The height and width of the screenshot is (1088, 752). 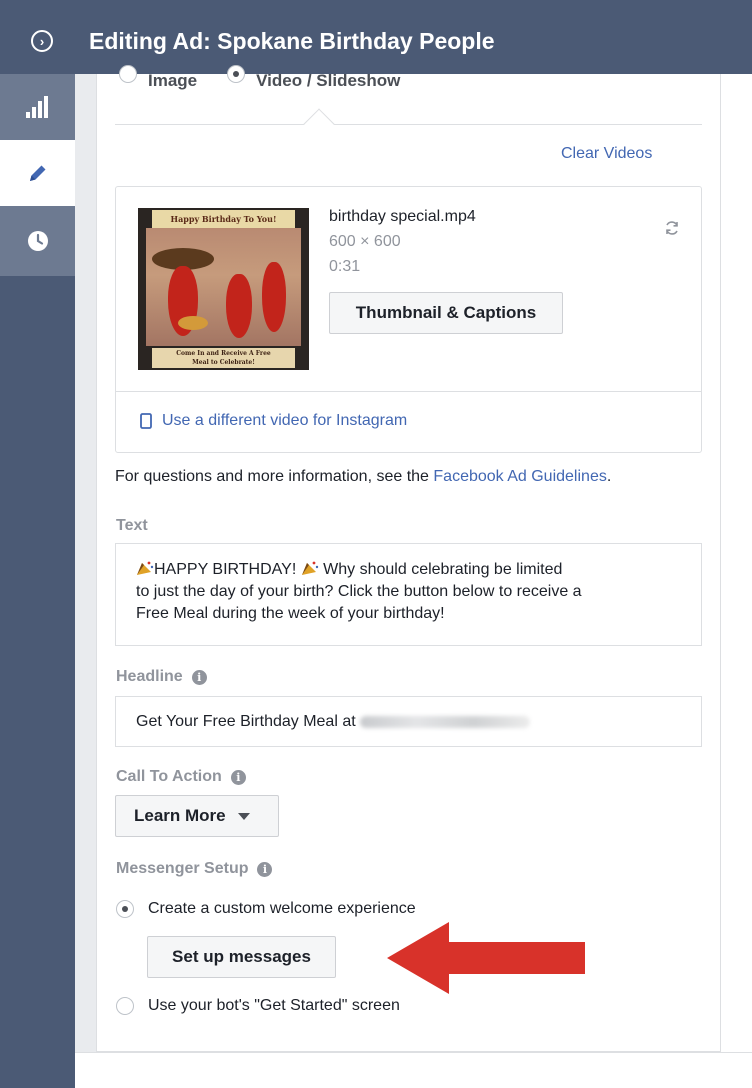 I want to click on text-section-label: Text, so click(x=132, y=526).